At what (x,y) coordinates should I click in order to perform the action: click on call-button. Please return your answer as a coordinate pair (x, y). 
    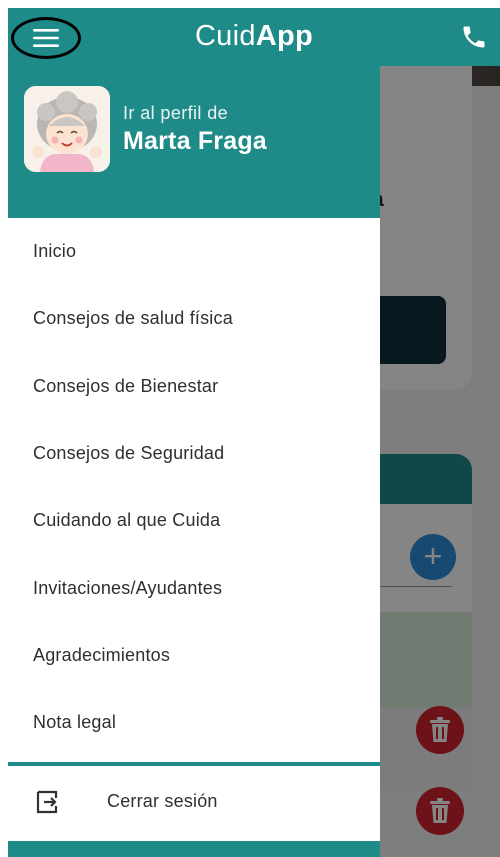
    Looking at the image, I should click on (474, 37).